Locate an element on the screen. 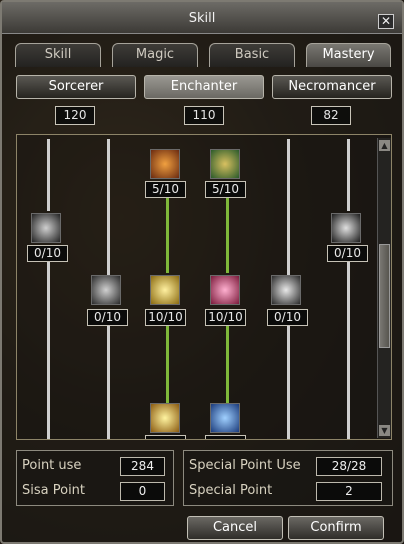 The image size is (404, 544). tab-skill: Skill is located at coordinates (58, 55).